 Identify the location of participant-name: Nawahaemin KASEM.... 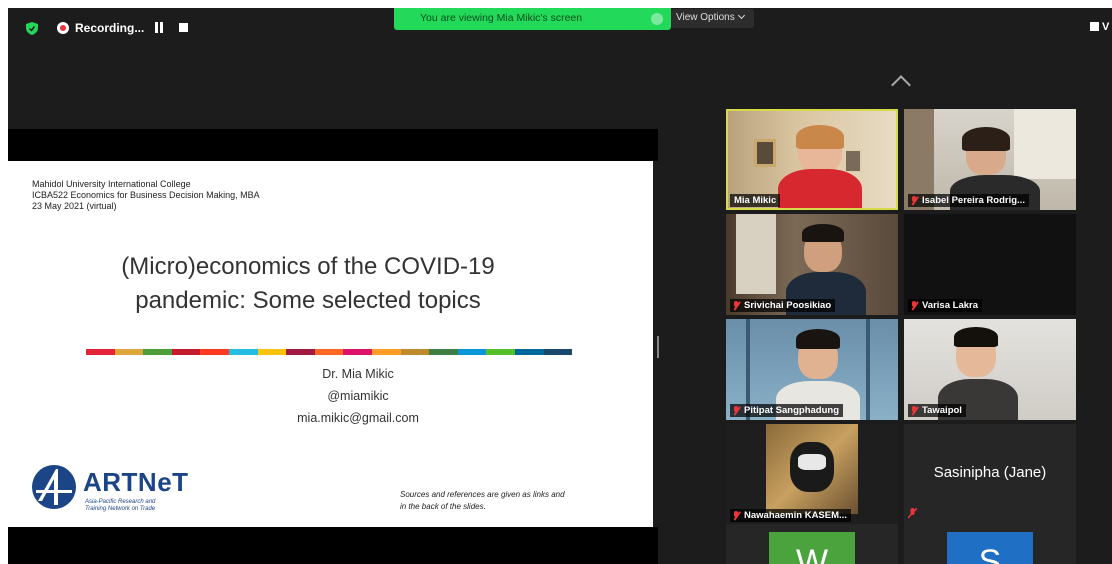
(790, 515).